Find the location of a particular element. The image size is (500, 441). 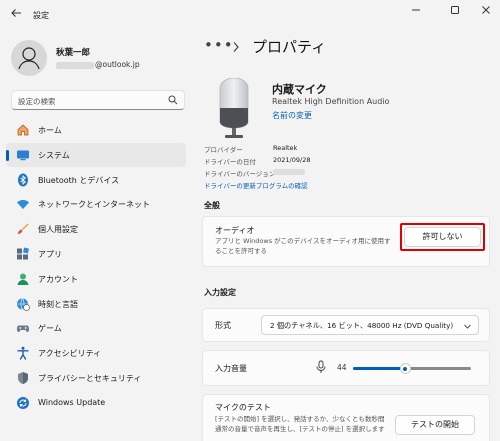

sidebar-item-network: ネットワークとインターネット is located at coordinates (96, 204).